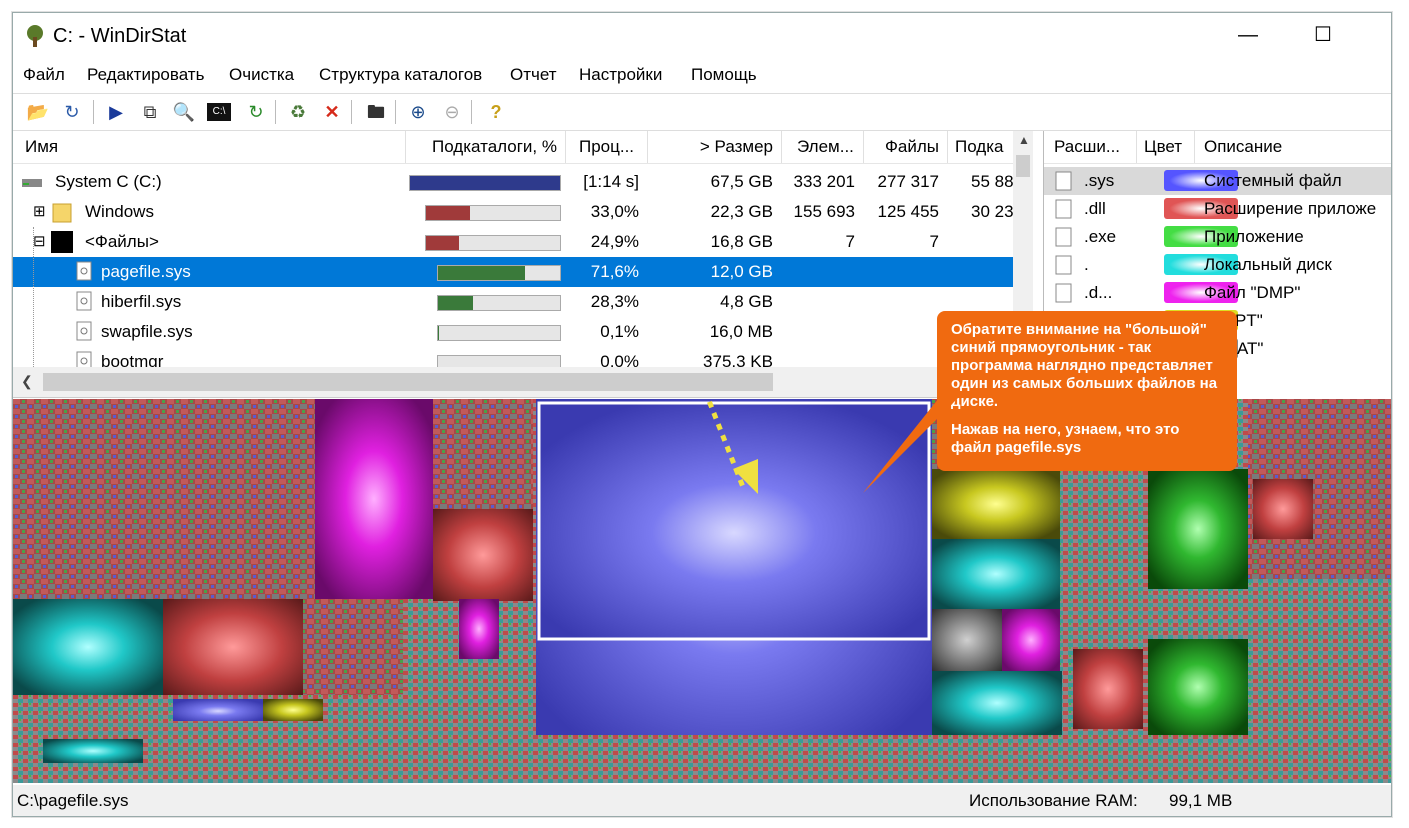  I want to click on drive-small-icon, so click(1064, 267).